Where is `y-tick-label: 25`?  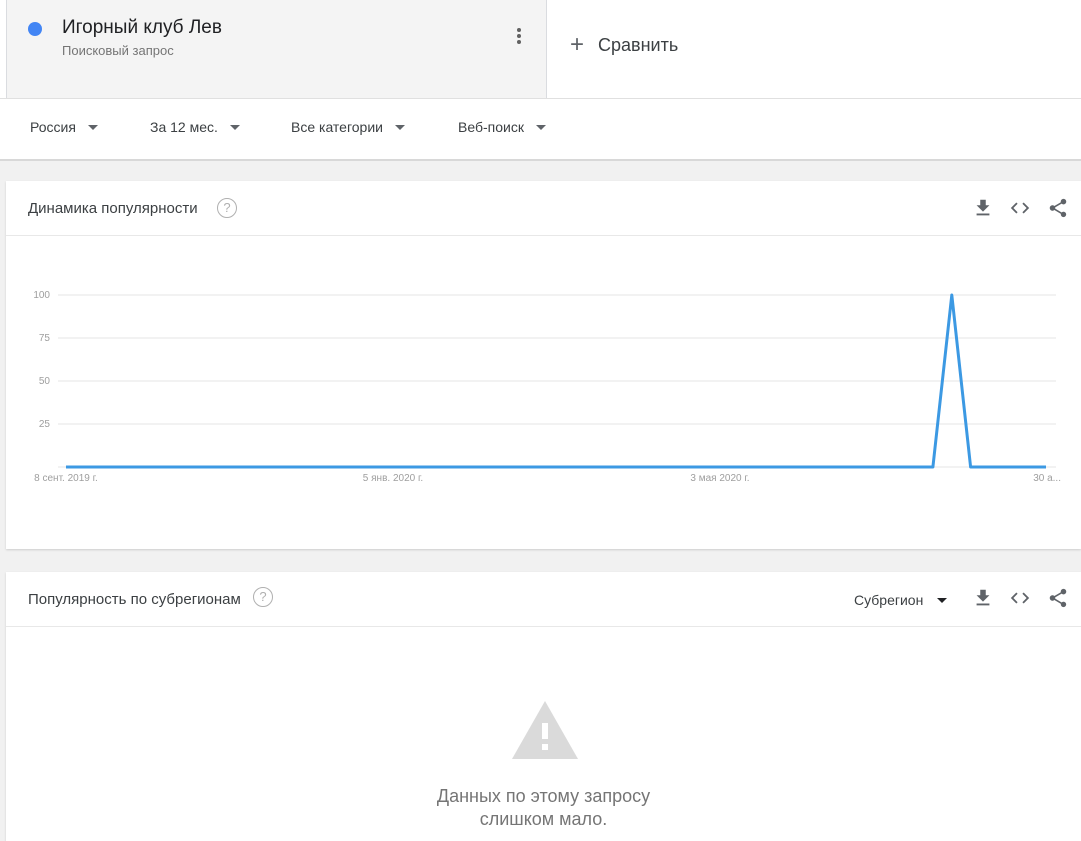 y-tick-label: 25 is located at coordinates (45, 424).